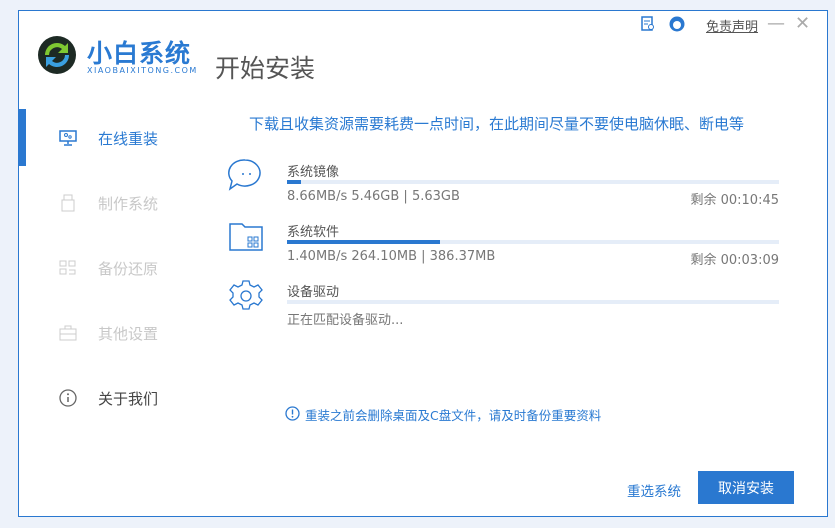 This screenshot has width=835, height=528. Describe the element at coordinates (246, 238) in the screenshot. I see `folder-apps-icon` at that location.